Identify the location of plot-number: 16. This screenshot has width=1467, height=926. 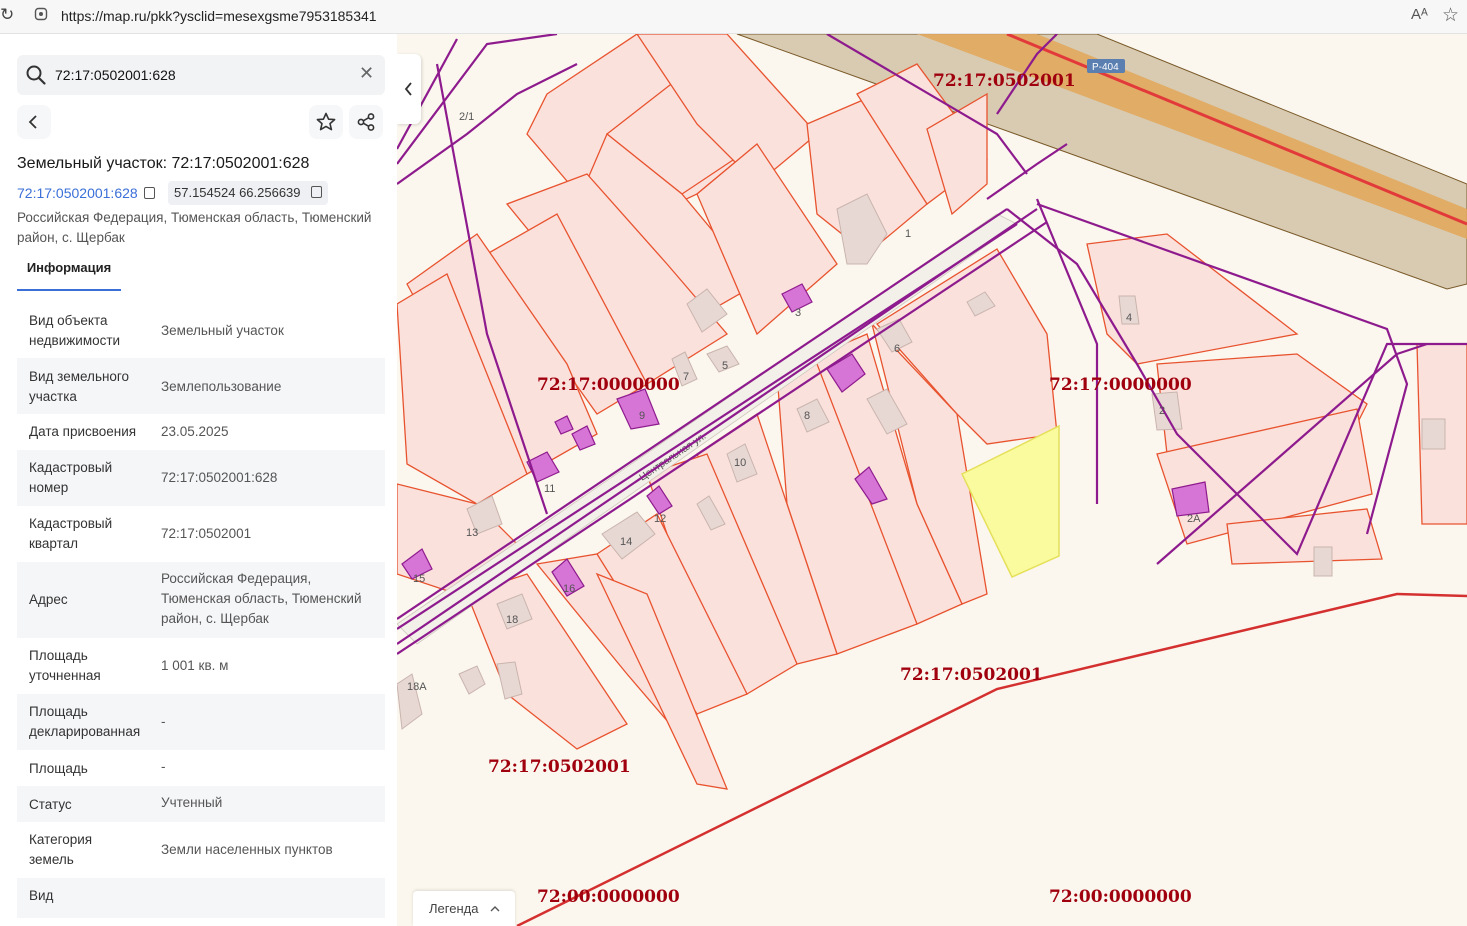
(569, 589).